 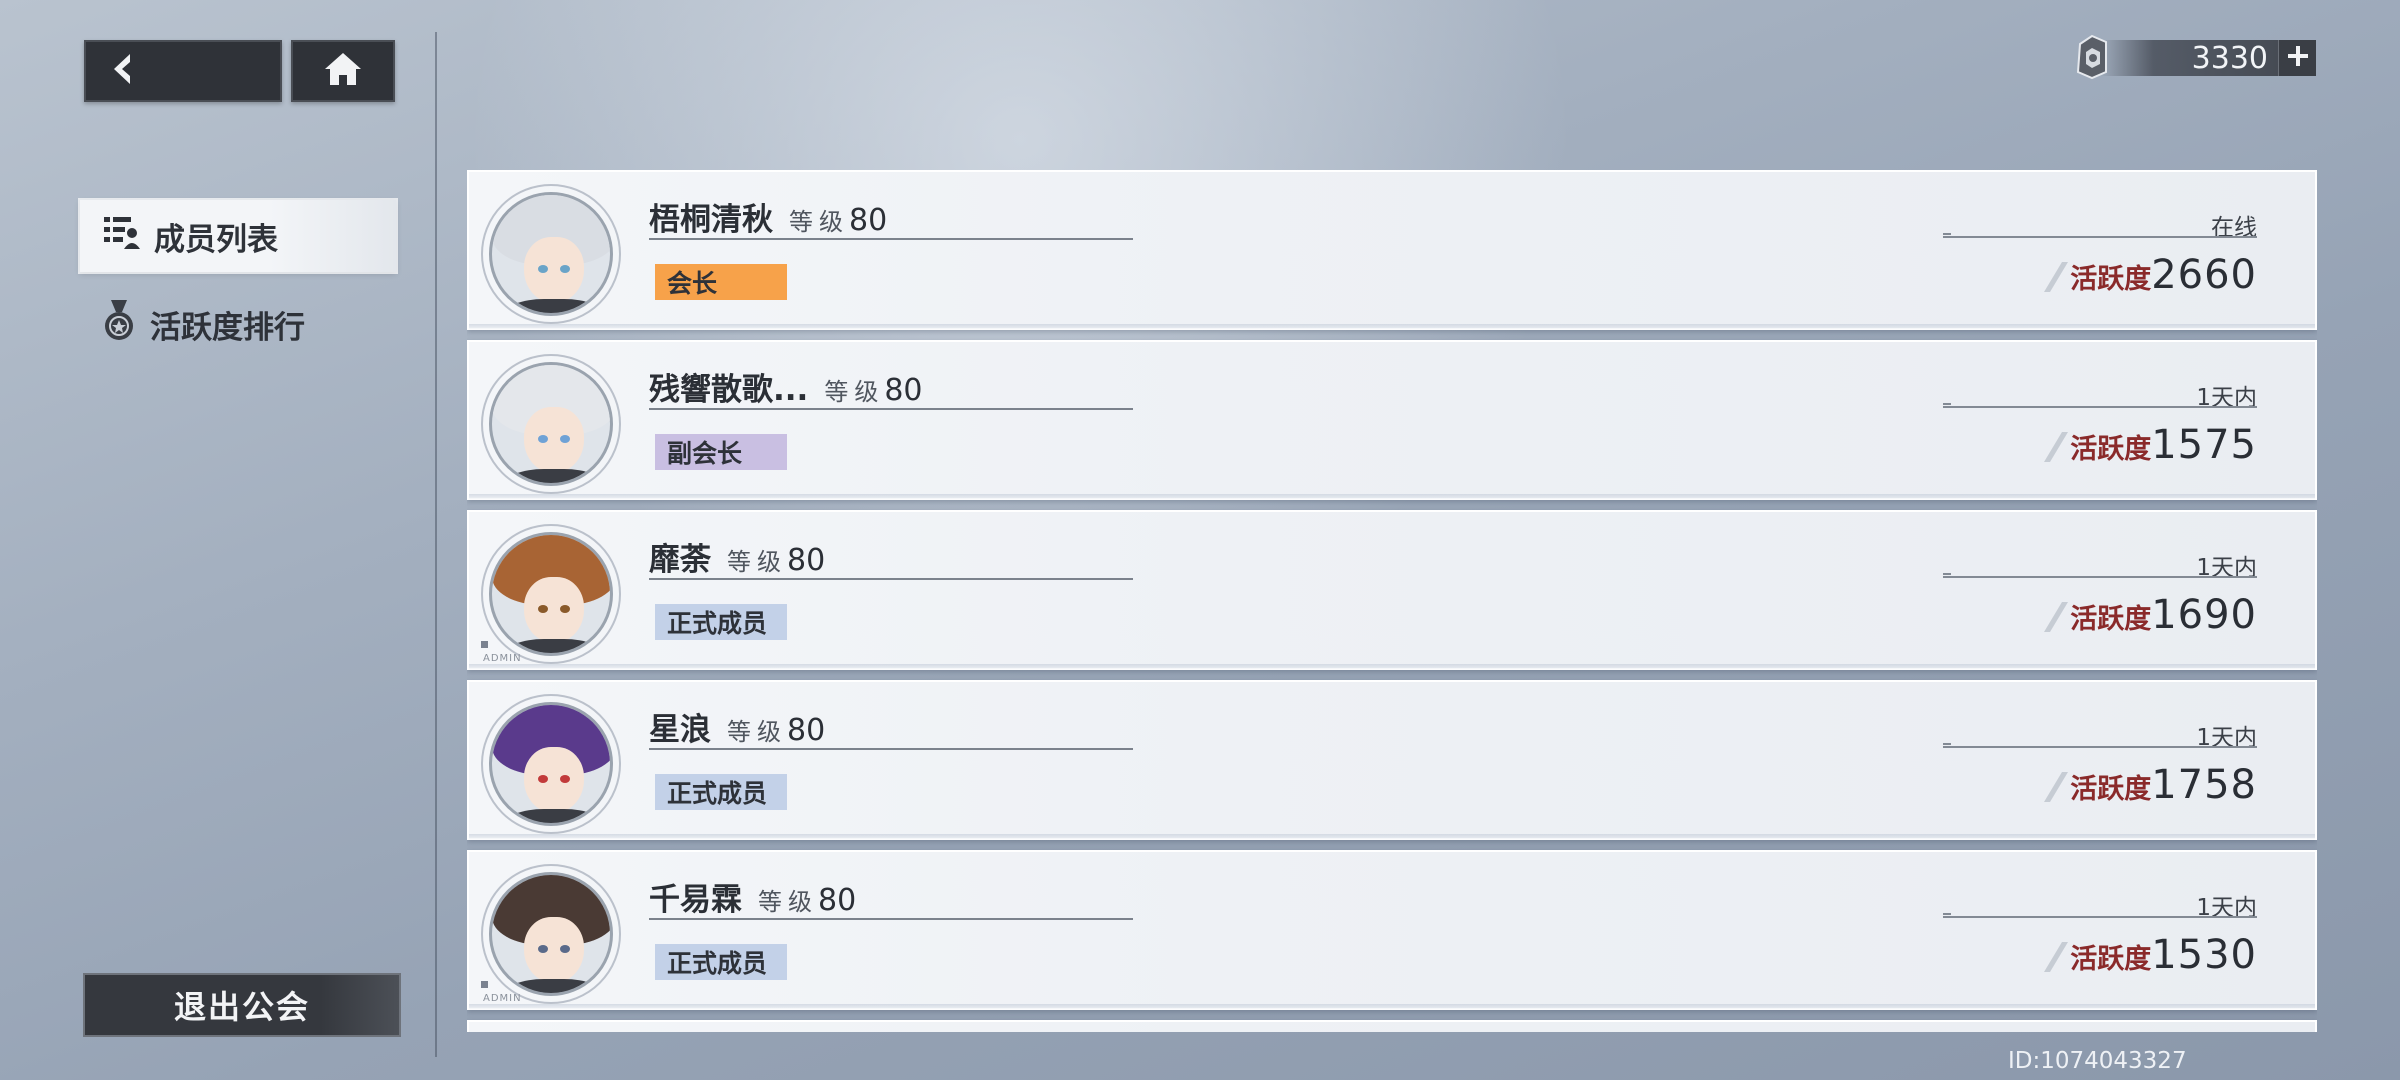 I want to click on activity-value: 1758, so click(x=2204, y=785).